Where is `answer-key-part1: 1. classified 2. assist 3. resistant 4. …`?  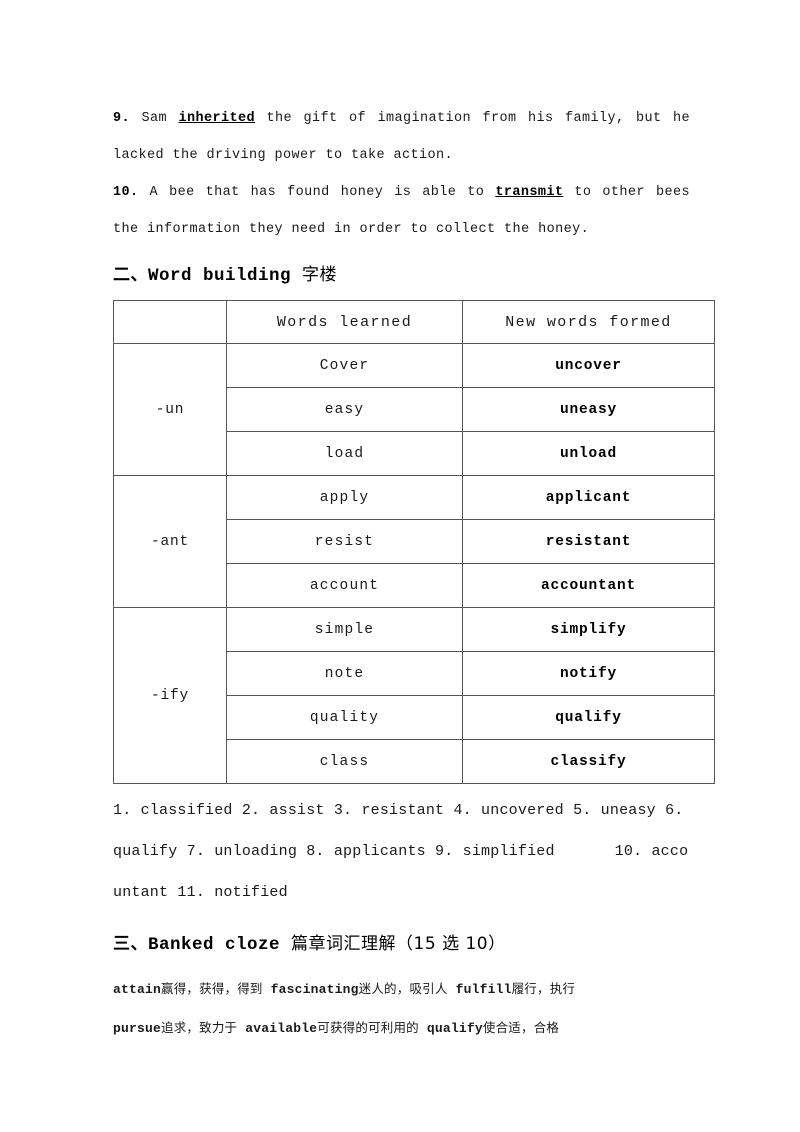 answer-key-part1: 1. classified 2. assist 3. resistant 4. … is located at coordinates (398, 831).